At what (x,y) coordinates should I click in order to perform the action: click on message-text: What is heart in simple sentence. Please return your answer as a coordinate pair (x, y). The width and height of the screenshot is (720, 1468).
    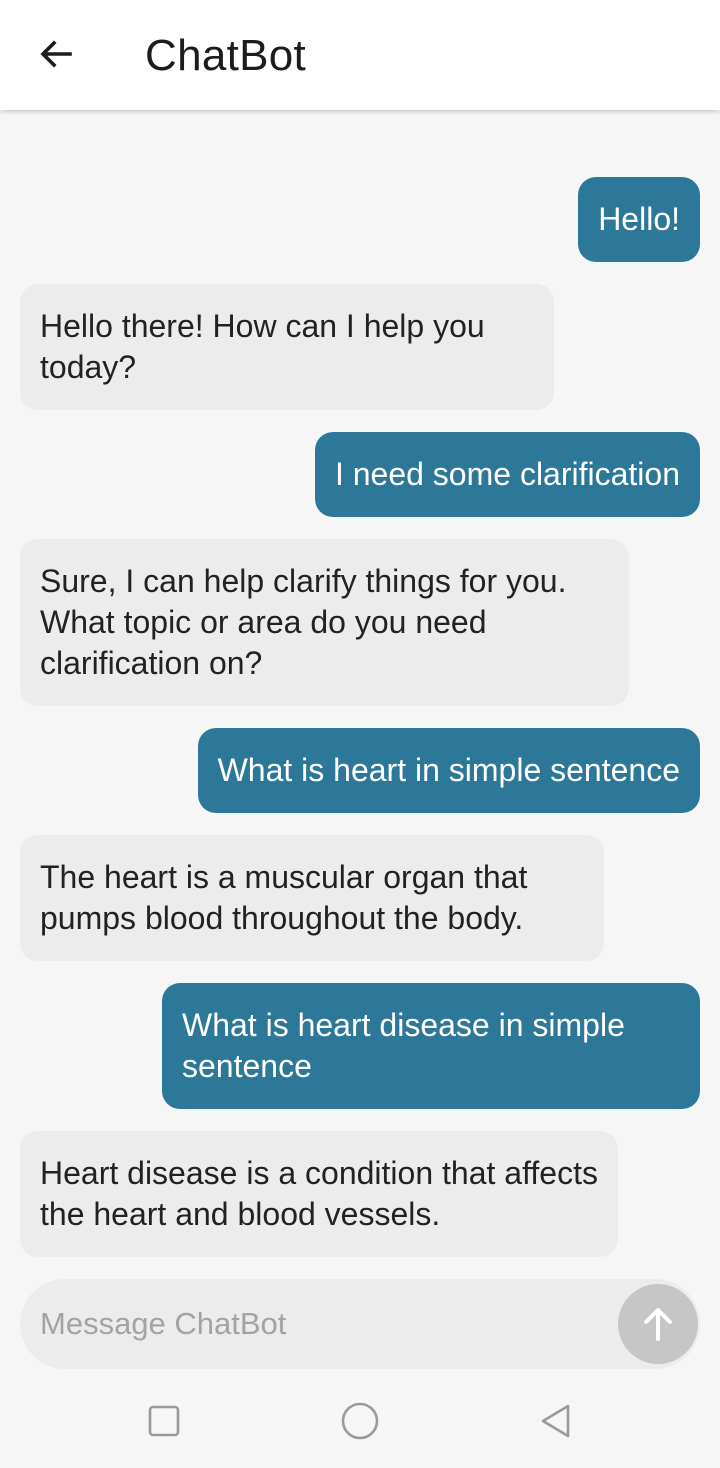
    Looking at the image, I should click on (448, 770).